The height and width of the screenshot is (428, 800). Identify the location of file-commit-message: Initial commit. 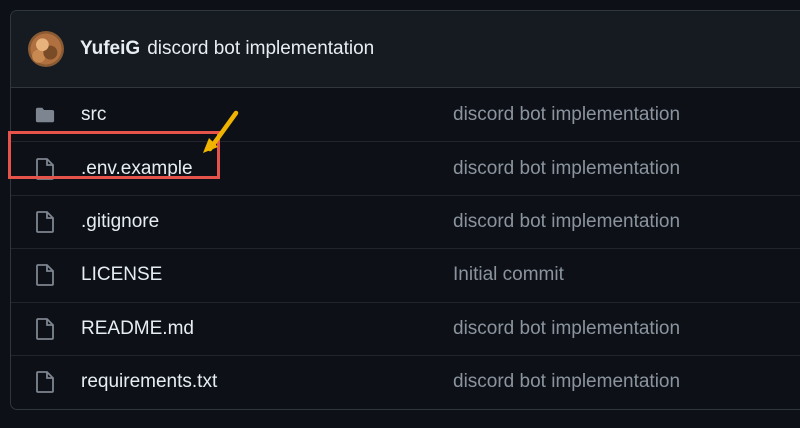
(508, 275).